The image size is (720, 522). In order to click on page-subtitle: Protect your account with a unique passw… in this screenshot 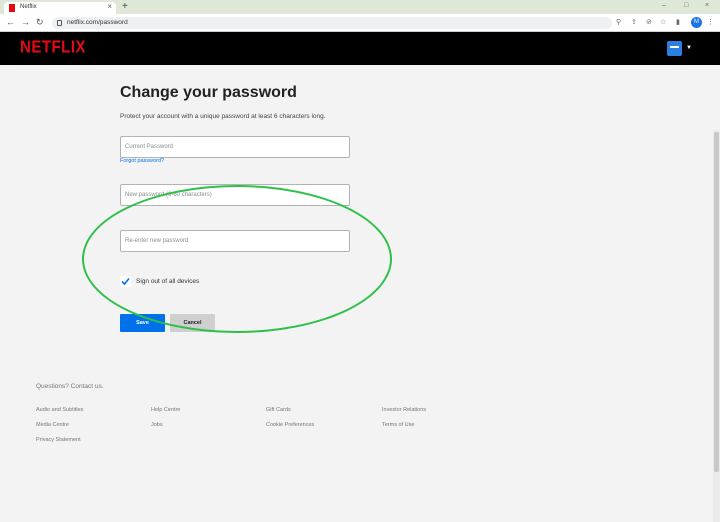, I will do `click(223, 116)`.